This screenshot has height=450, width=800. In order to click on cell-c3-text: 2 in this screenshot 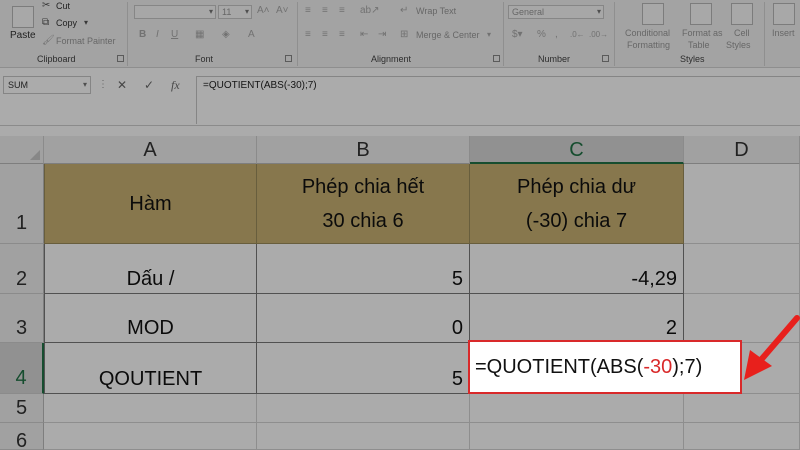, I will do `click(671, 328)`.